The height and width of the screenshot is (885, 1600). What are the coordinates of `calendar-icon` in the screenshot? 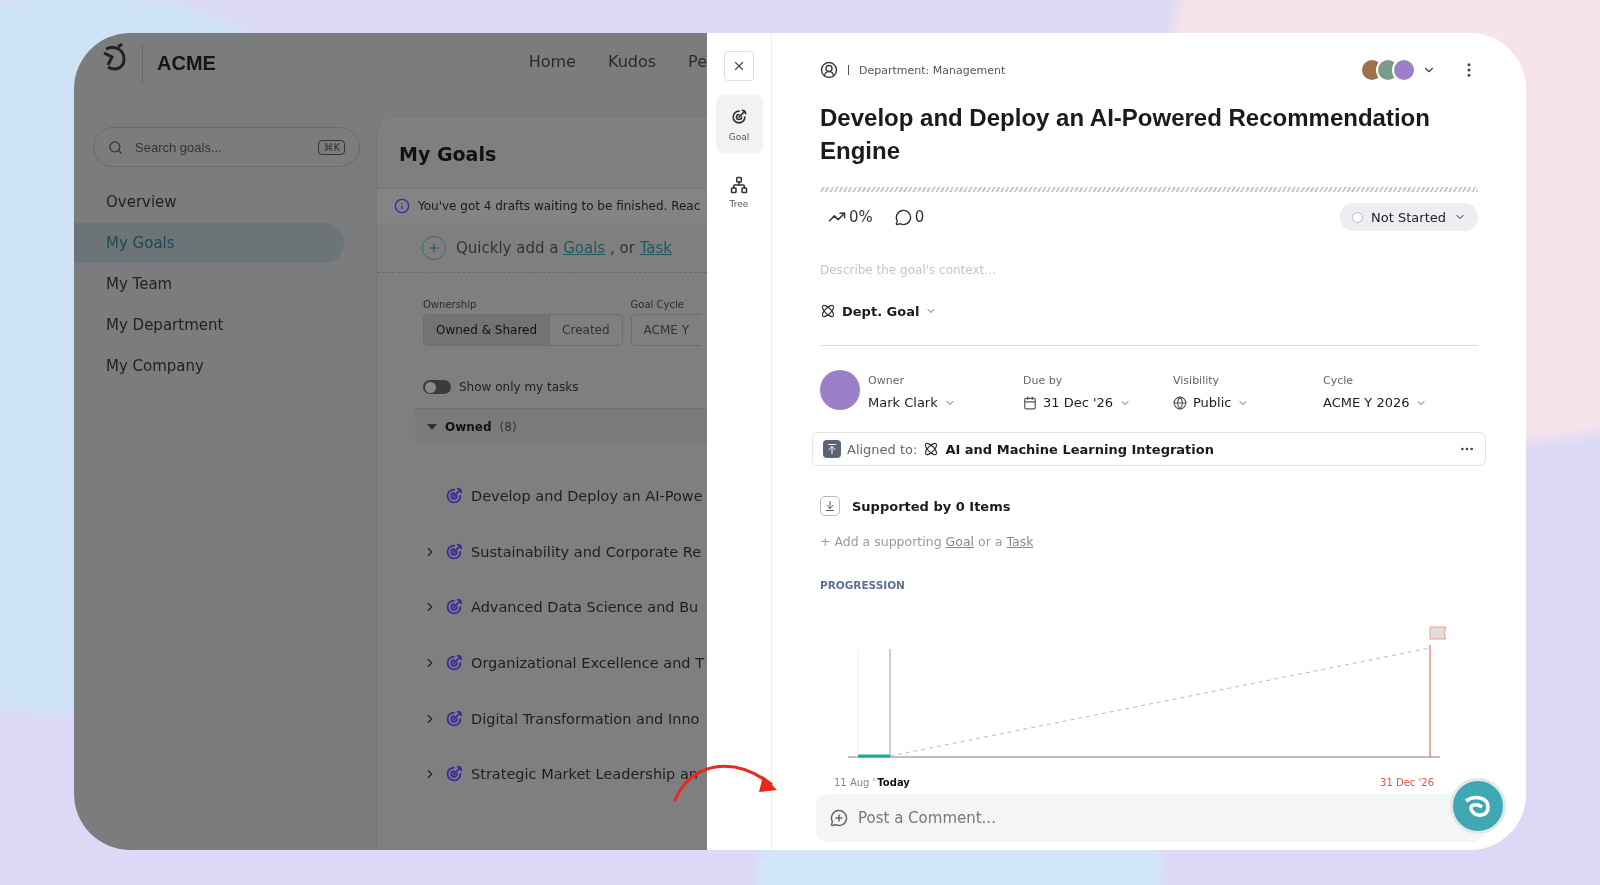 It's located at (1030, 402).